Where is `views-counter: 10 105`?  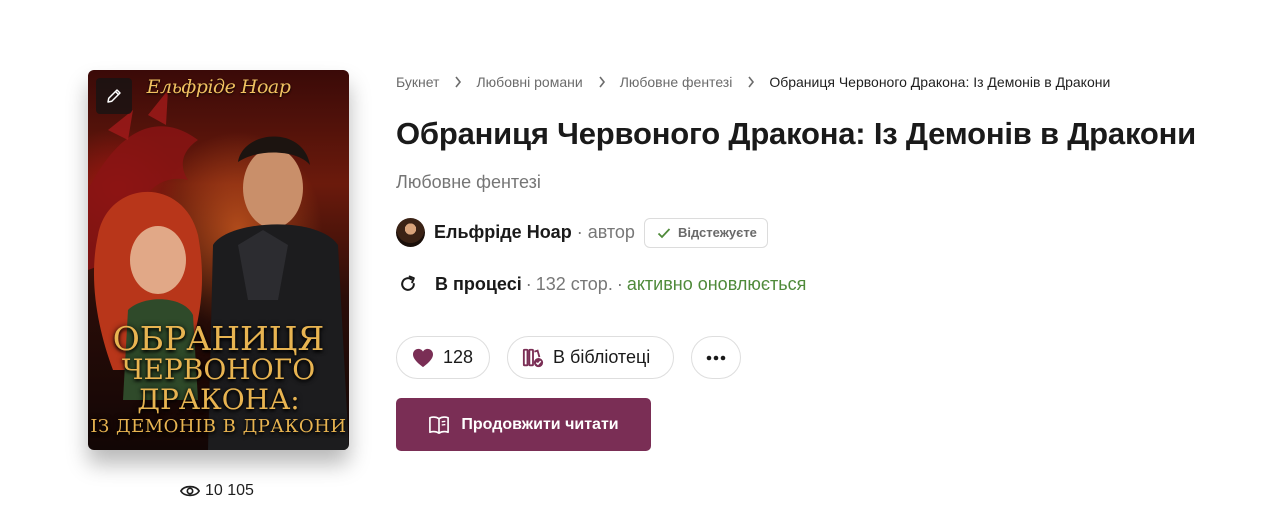 views-counter: 10 105 is located at coordinates (217, 491).